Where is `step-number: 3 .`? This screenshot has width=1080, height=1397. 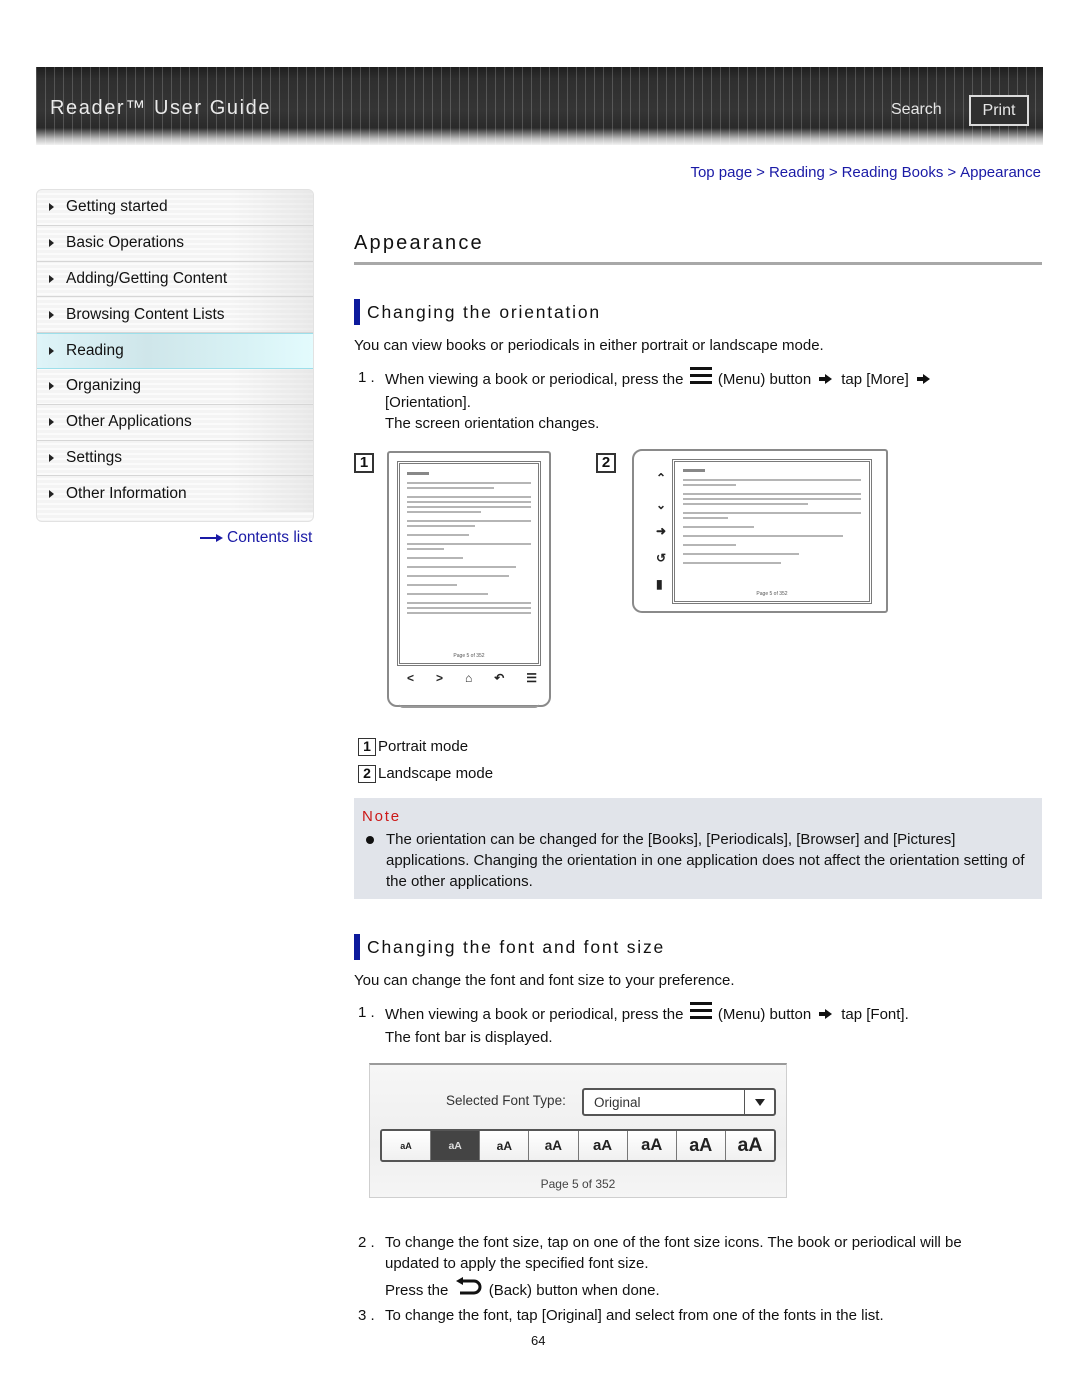 step-number: 3 . is located at coordinates (366, 1315).